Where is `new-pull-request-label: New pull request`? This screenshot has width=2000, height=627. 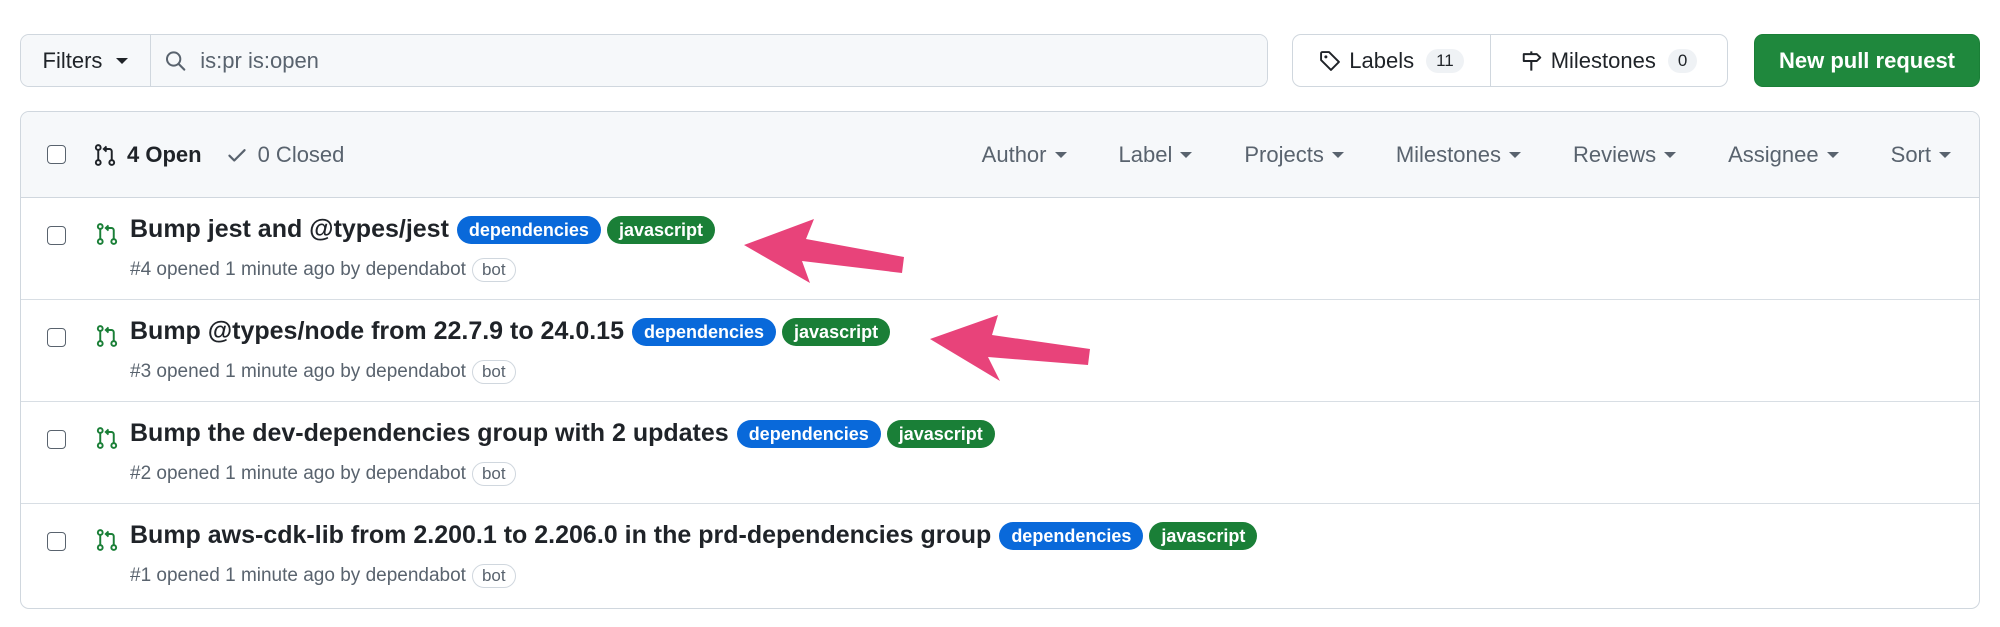 new-pull-request-label: New pull request is located at coordinates (1867, 60).